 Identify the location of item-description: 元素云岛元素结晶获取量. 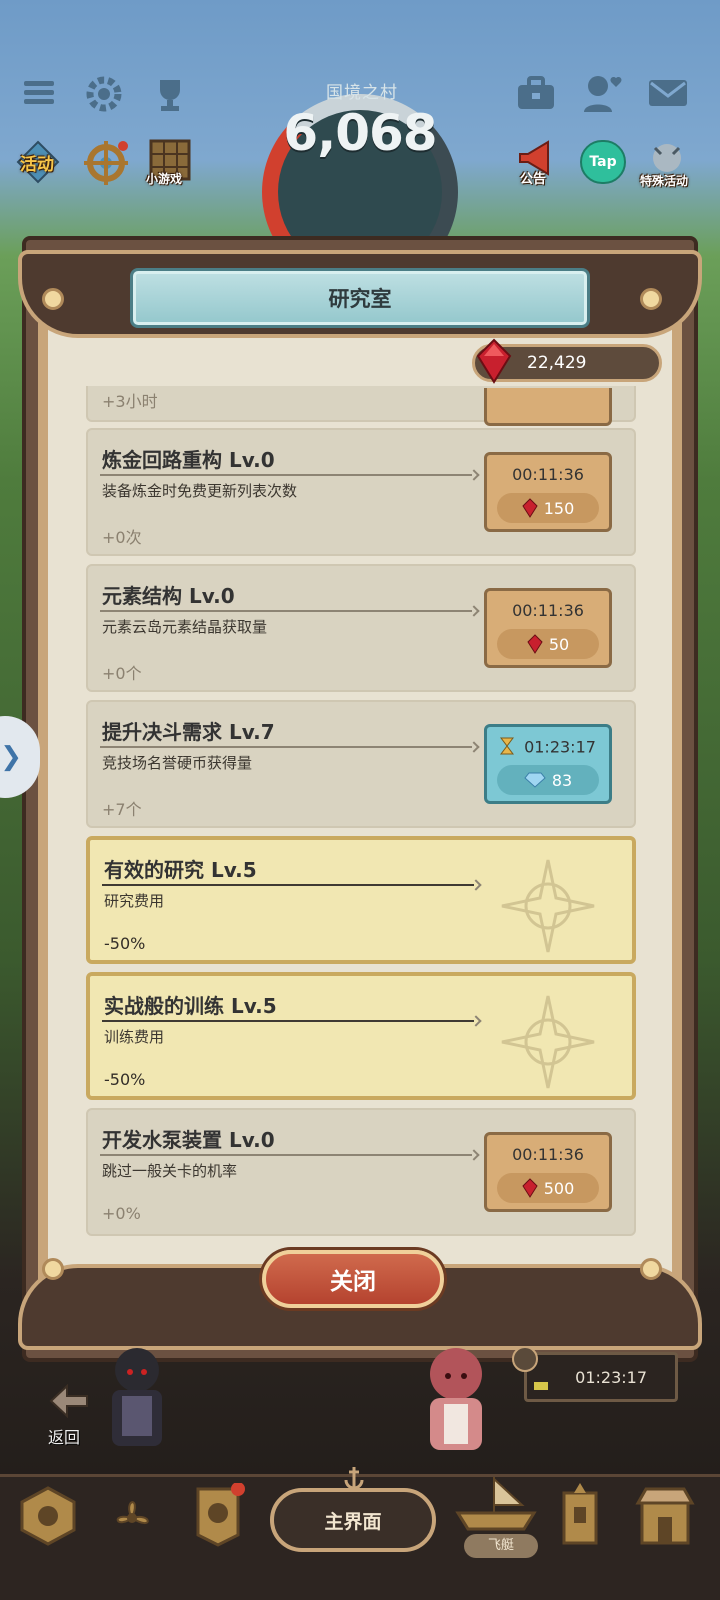
(185, 627).